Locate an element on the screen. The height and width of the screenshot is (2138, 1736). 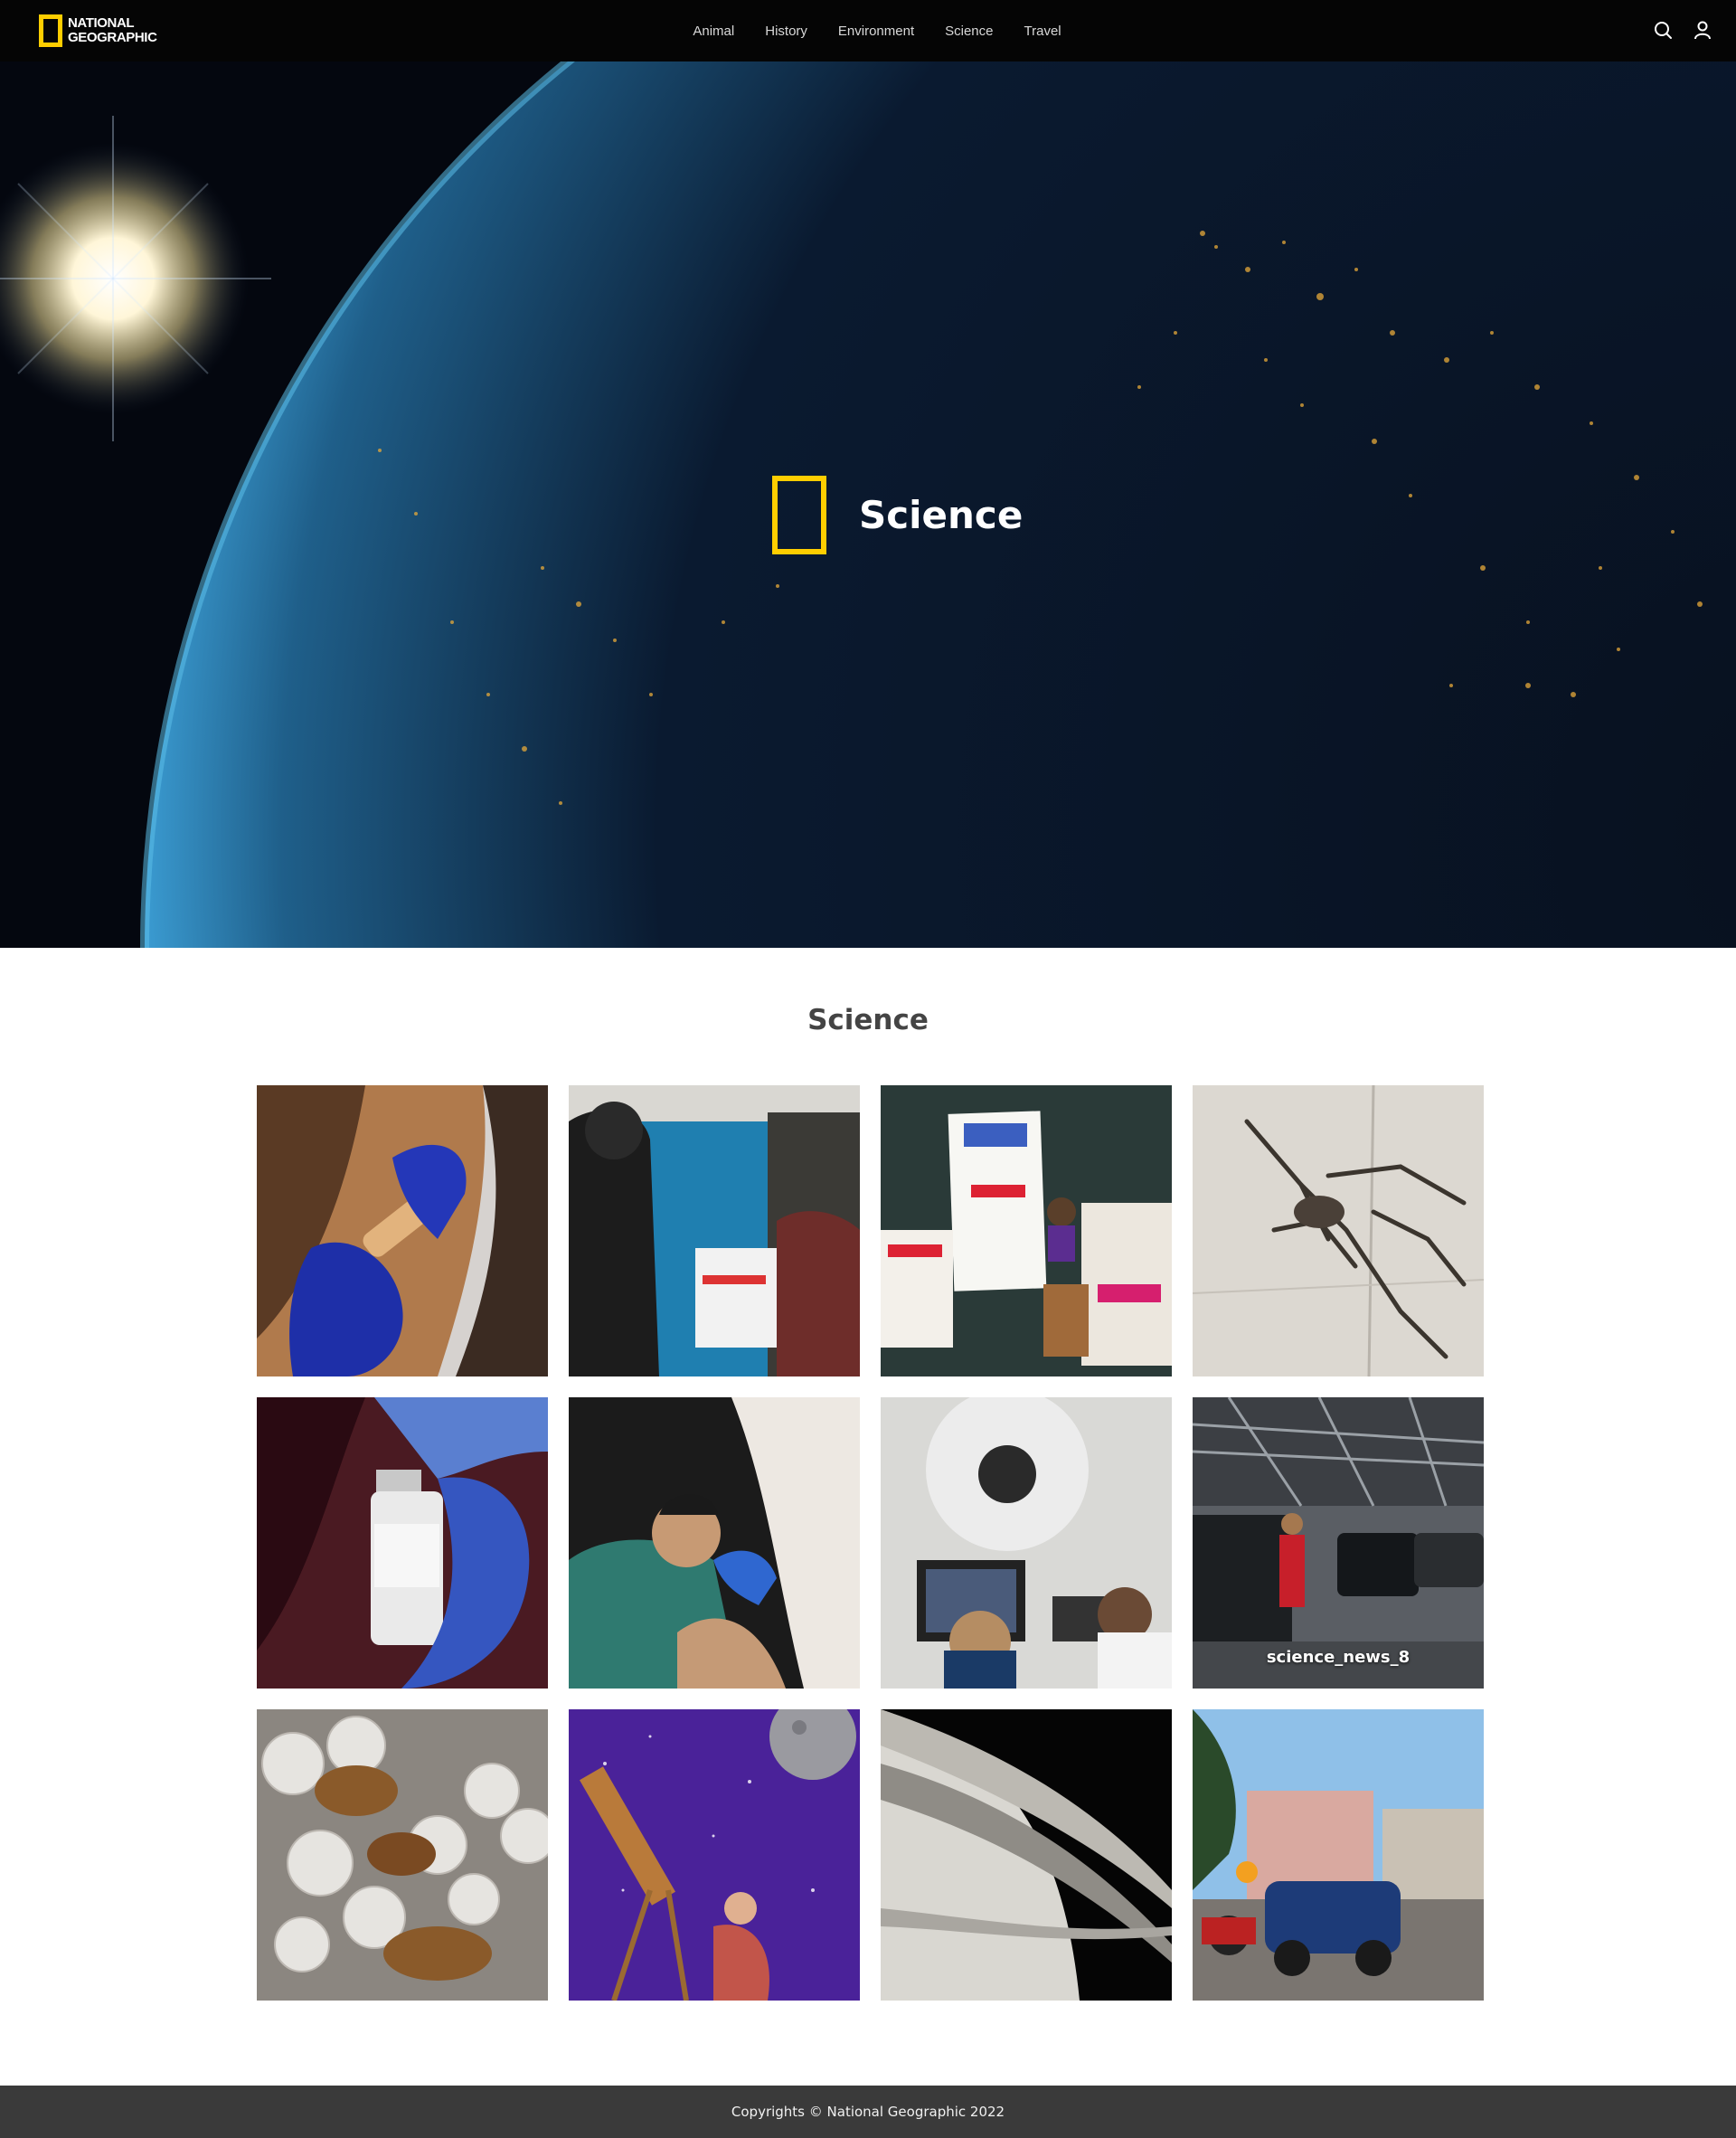
logo-line-2: GEOGRAPHIC is located at coordinates (113, 37).